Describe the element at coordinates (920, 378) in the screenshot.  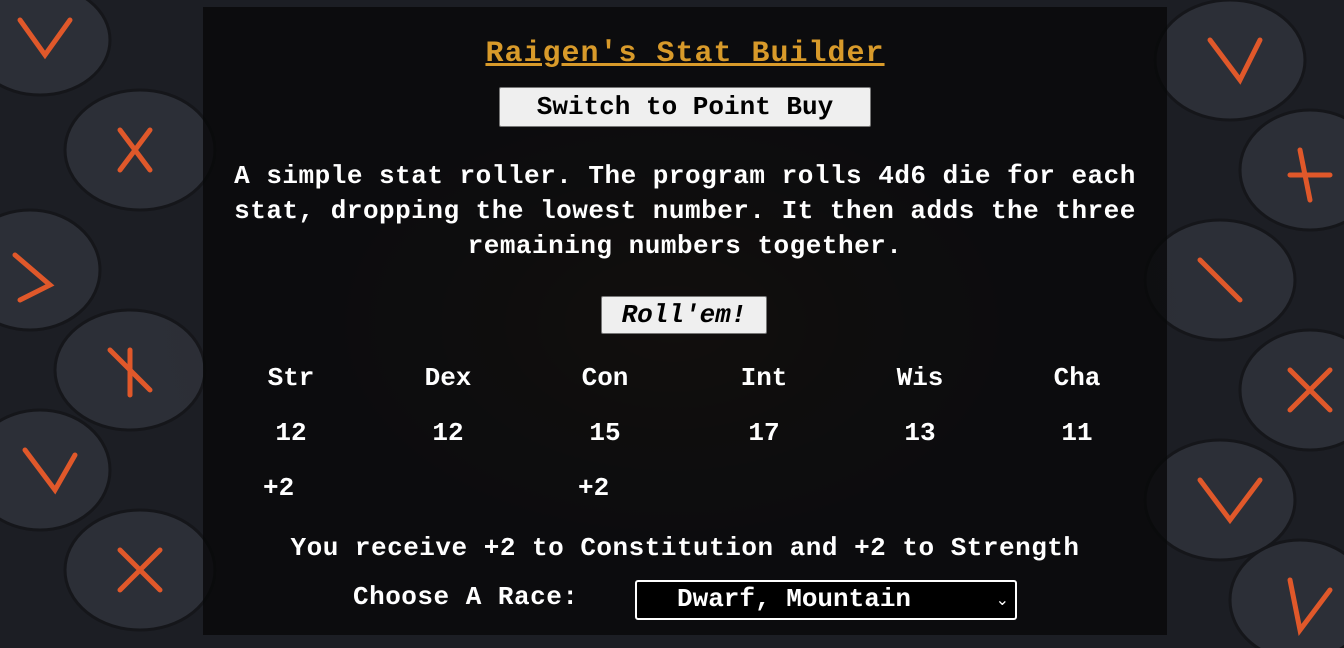
I see `stat-header-wis: Wis` at that location.